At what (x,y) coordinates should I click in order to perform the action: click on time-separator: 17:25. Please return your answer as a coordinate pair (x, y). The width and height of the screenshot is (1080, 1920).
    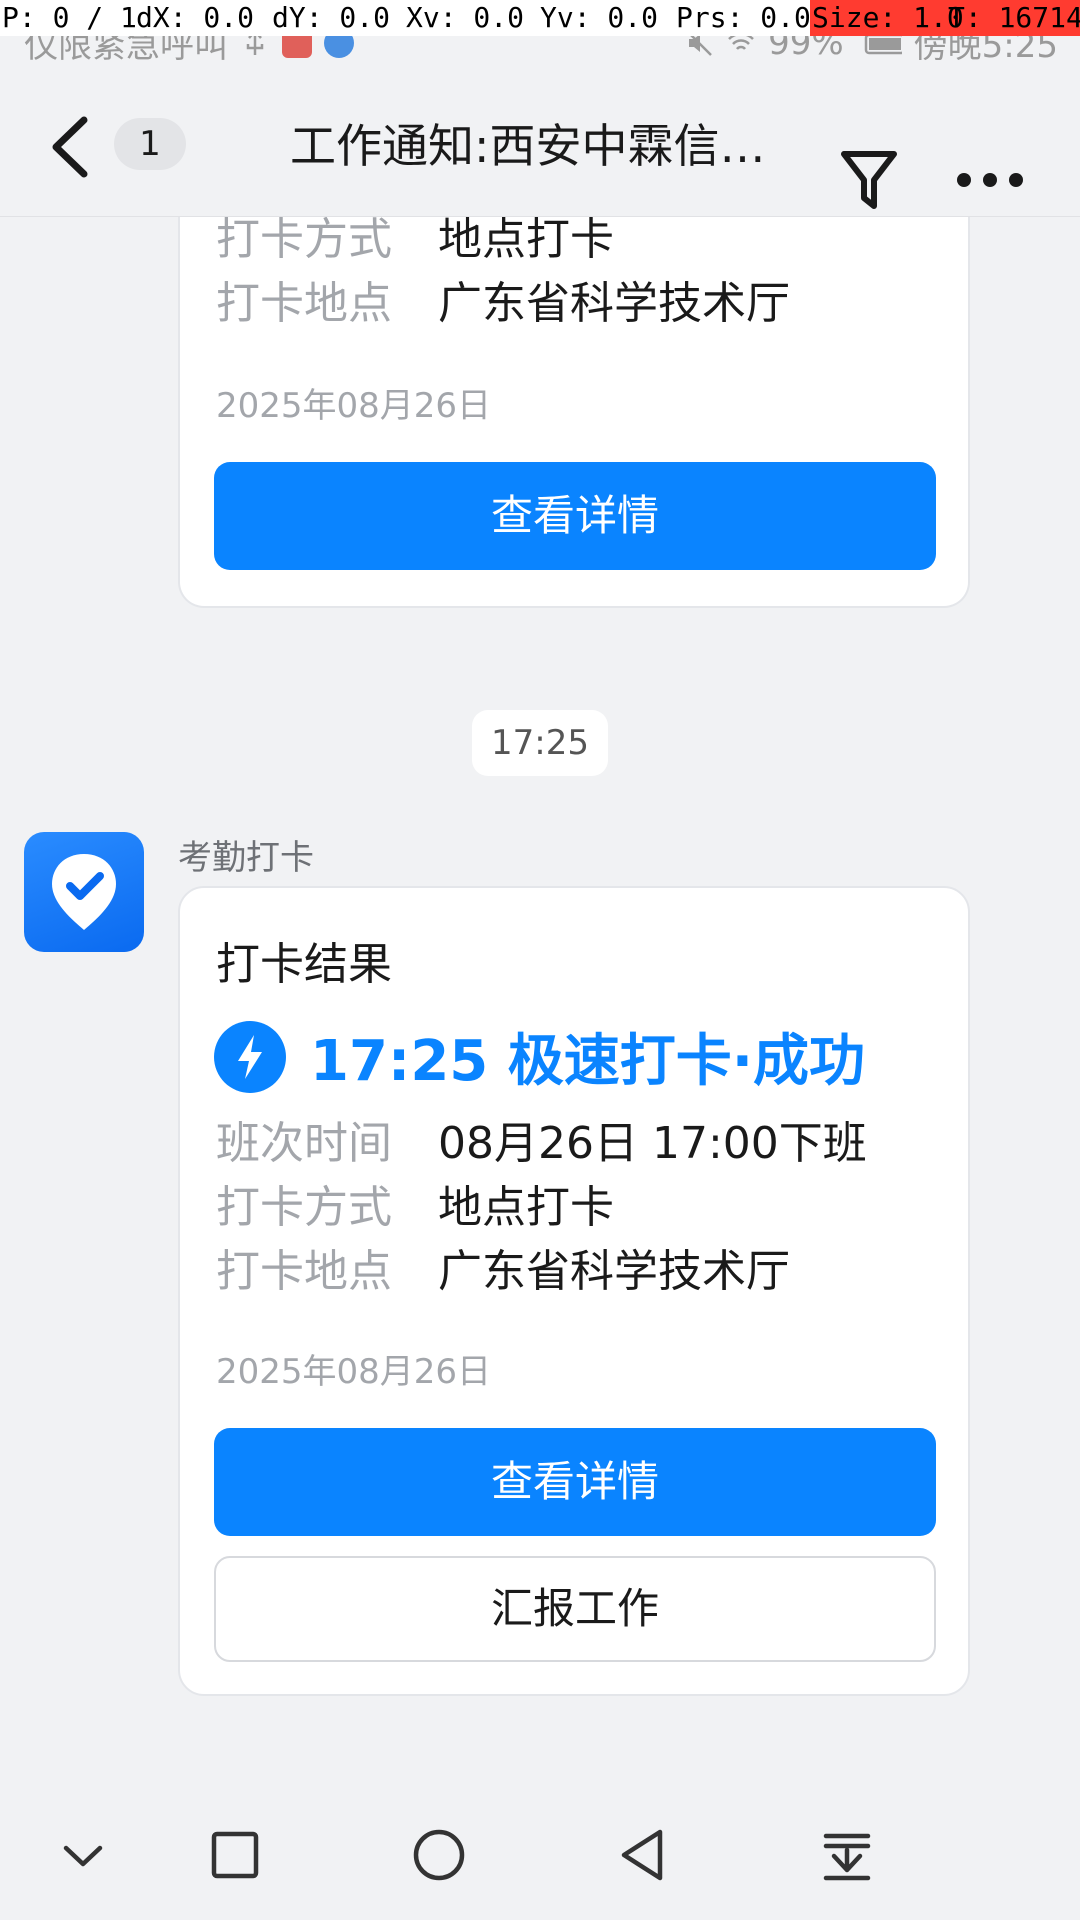
    Looking at the image, I should click on (540, 743).